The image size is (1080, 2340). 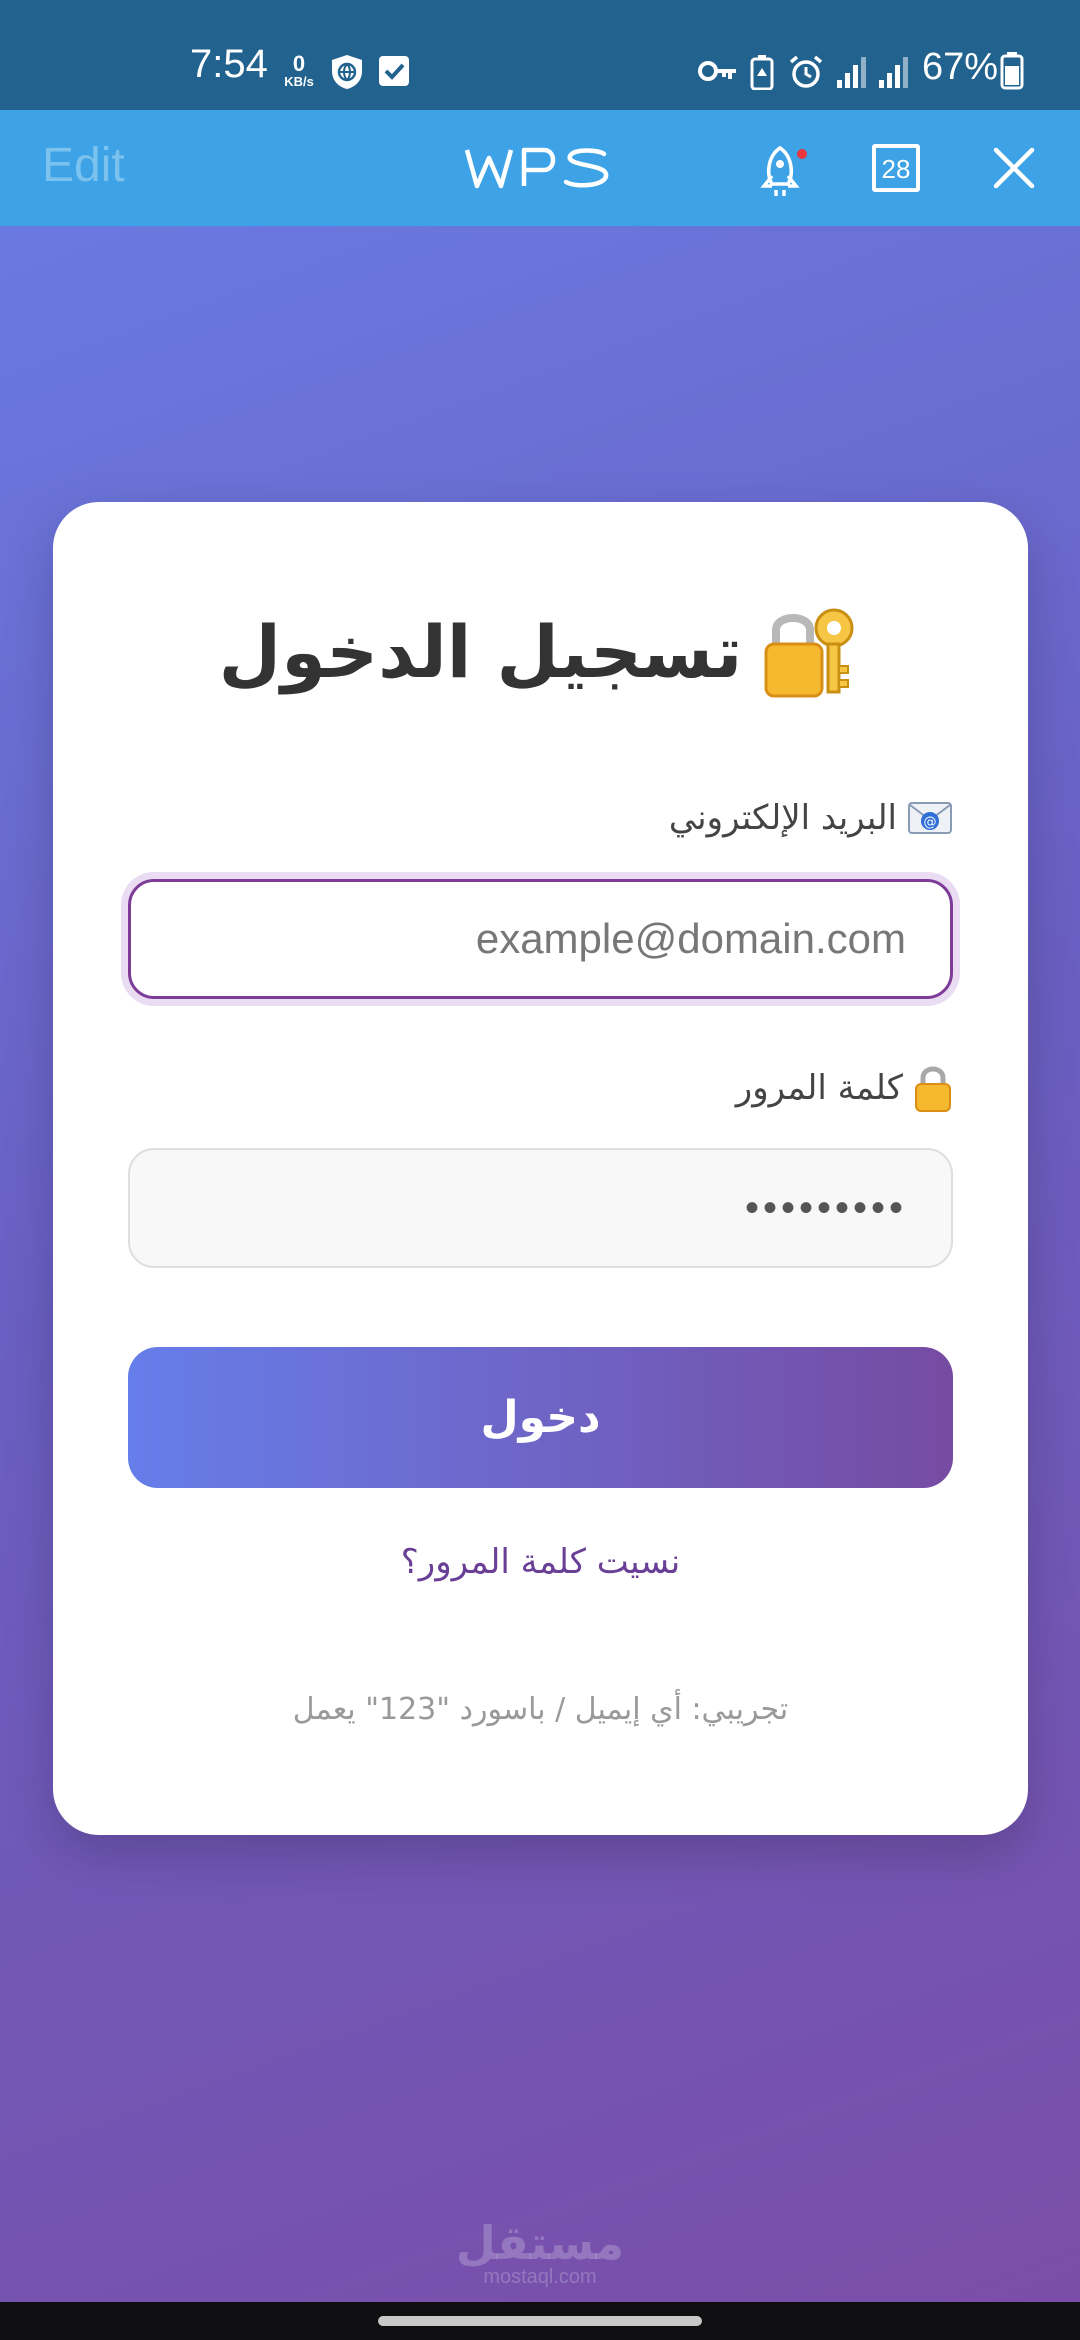 What do you see at coordinates (540, 939) in the screenshot?
I see `email-field` at bounding box center [540, 939].